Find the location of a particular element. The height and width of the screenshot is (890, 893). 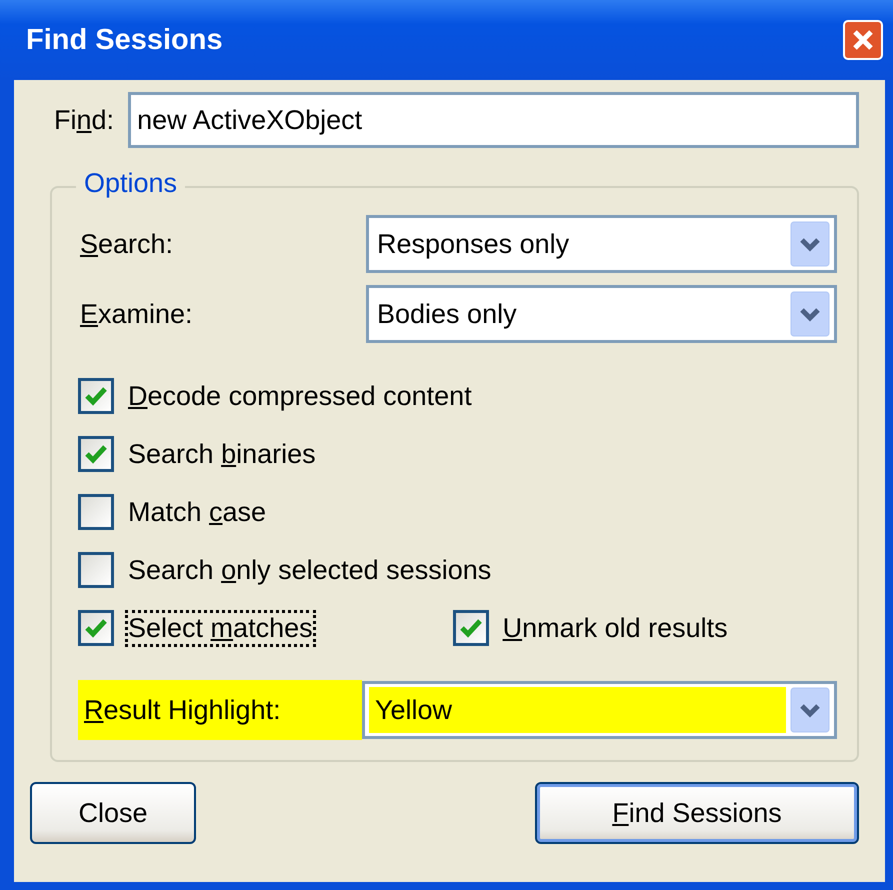

checkbox-label: Match case is located at coordinates (197, 512).